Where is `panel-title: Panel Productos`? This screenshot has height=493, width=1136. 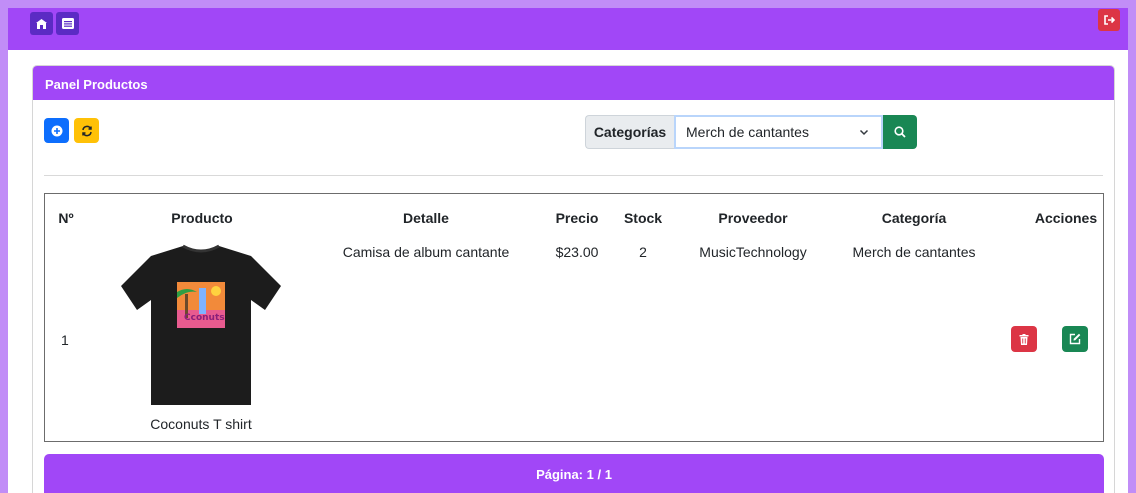
panel-title: Panel Productos is located at coordinates (573, 83).